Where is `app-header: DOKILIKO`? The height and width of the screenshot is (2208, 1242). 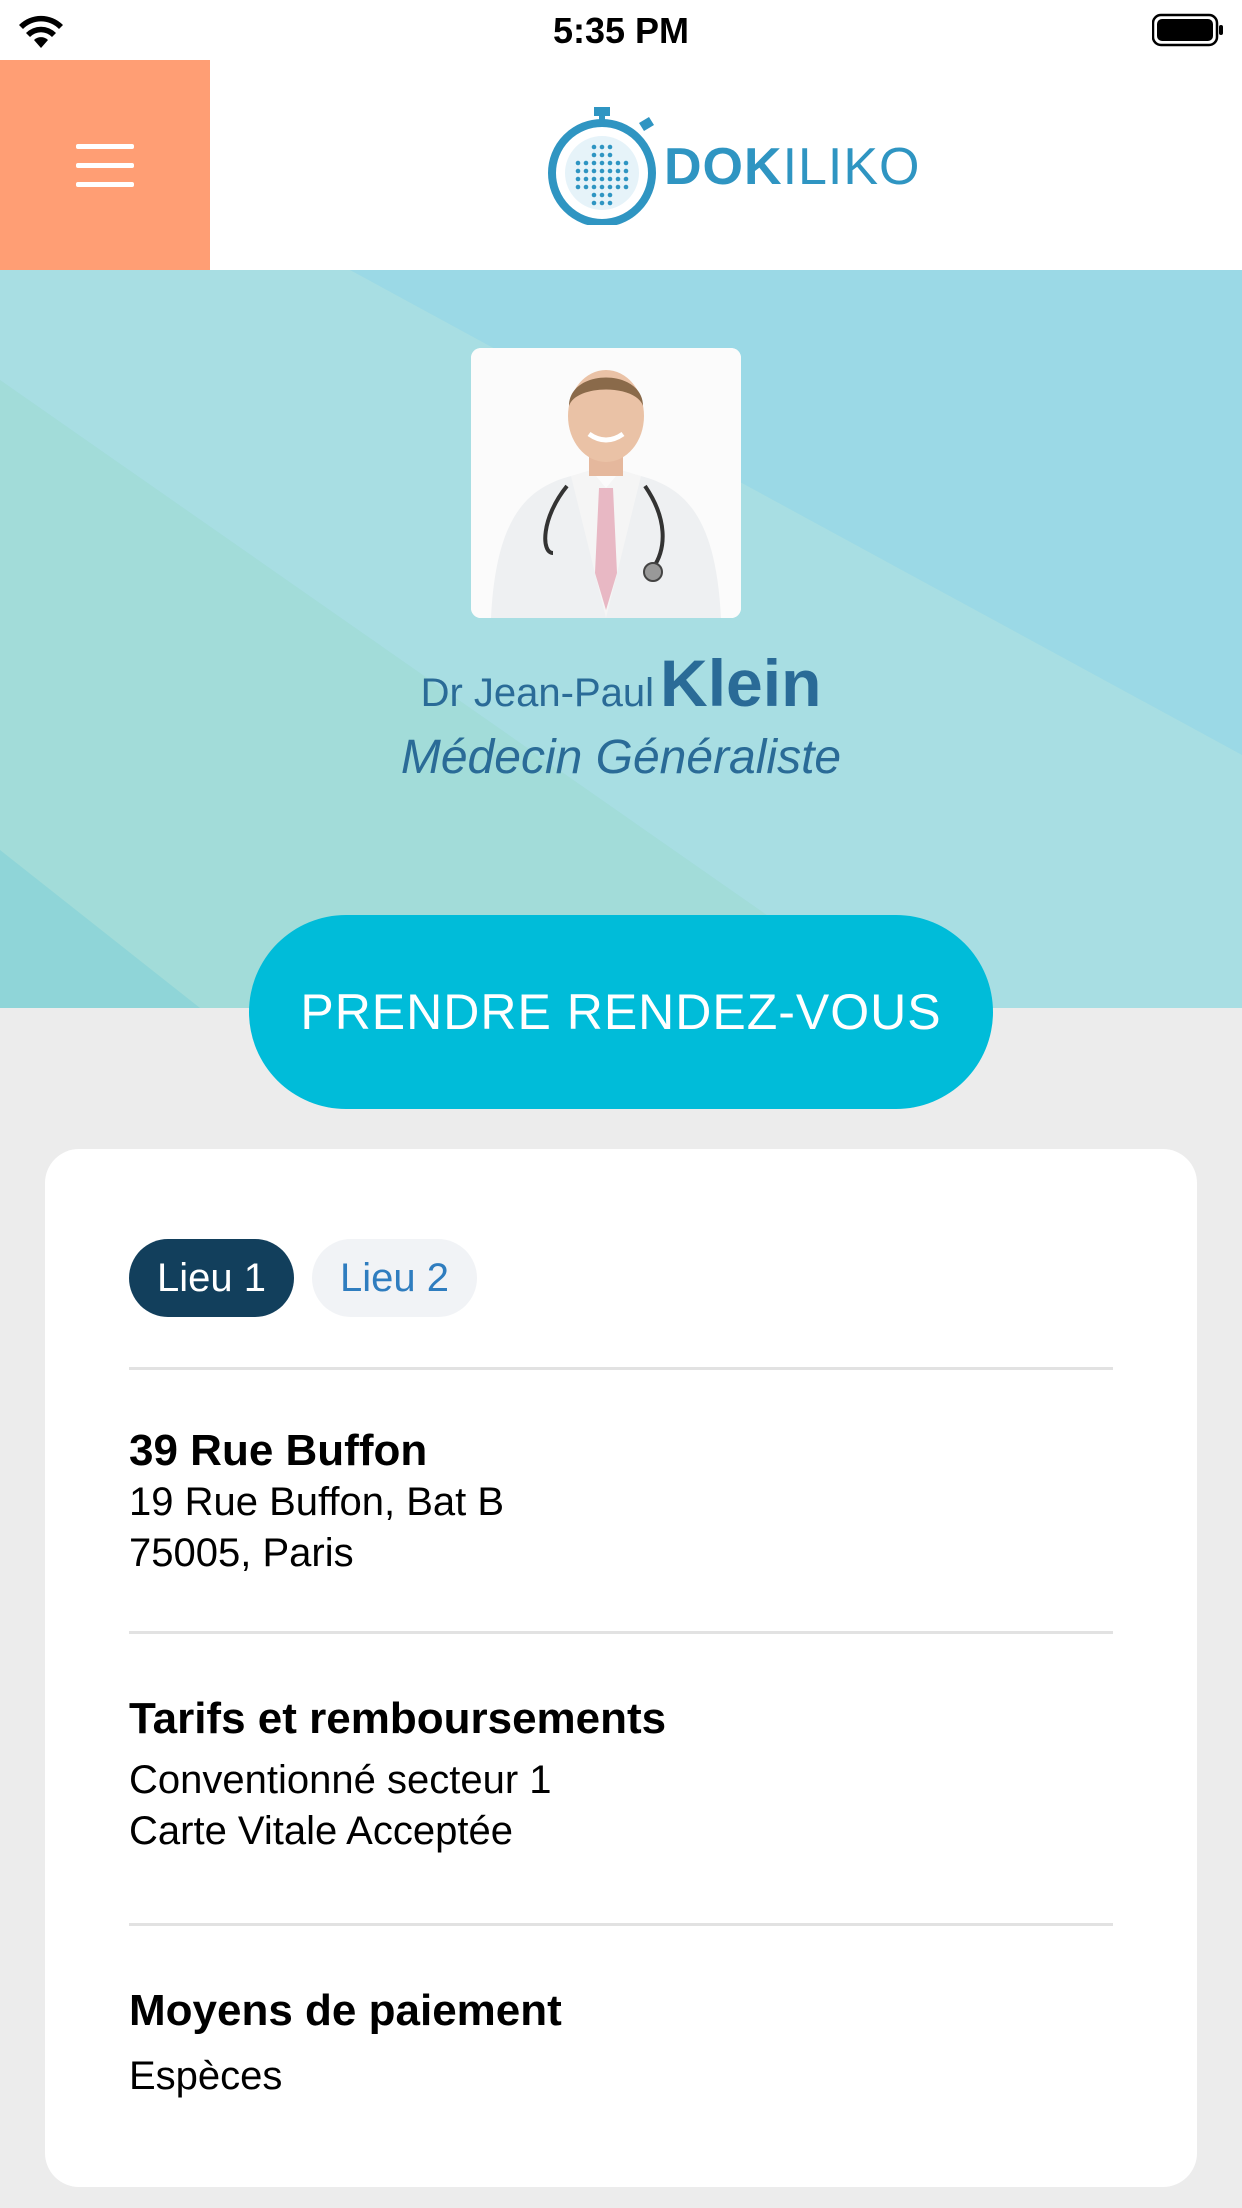 app-header: DOKILIKO is located at coordinates (621, 165).